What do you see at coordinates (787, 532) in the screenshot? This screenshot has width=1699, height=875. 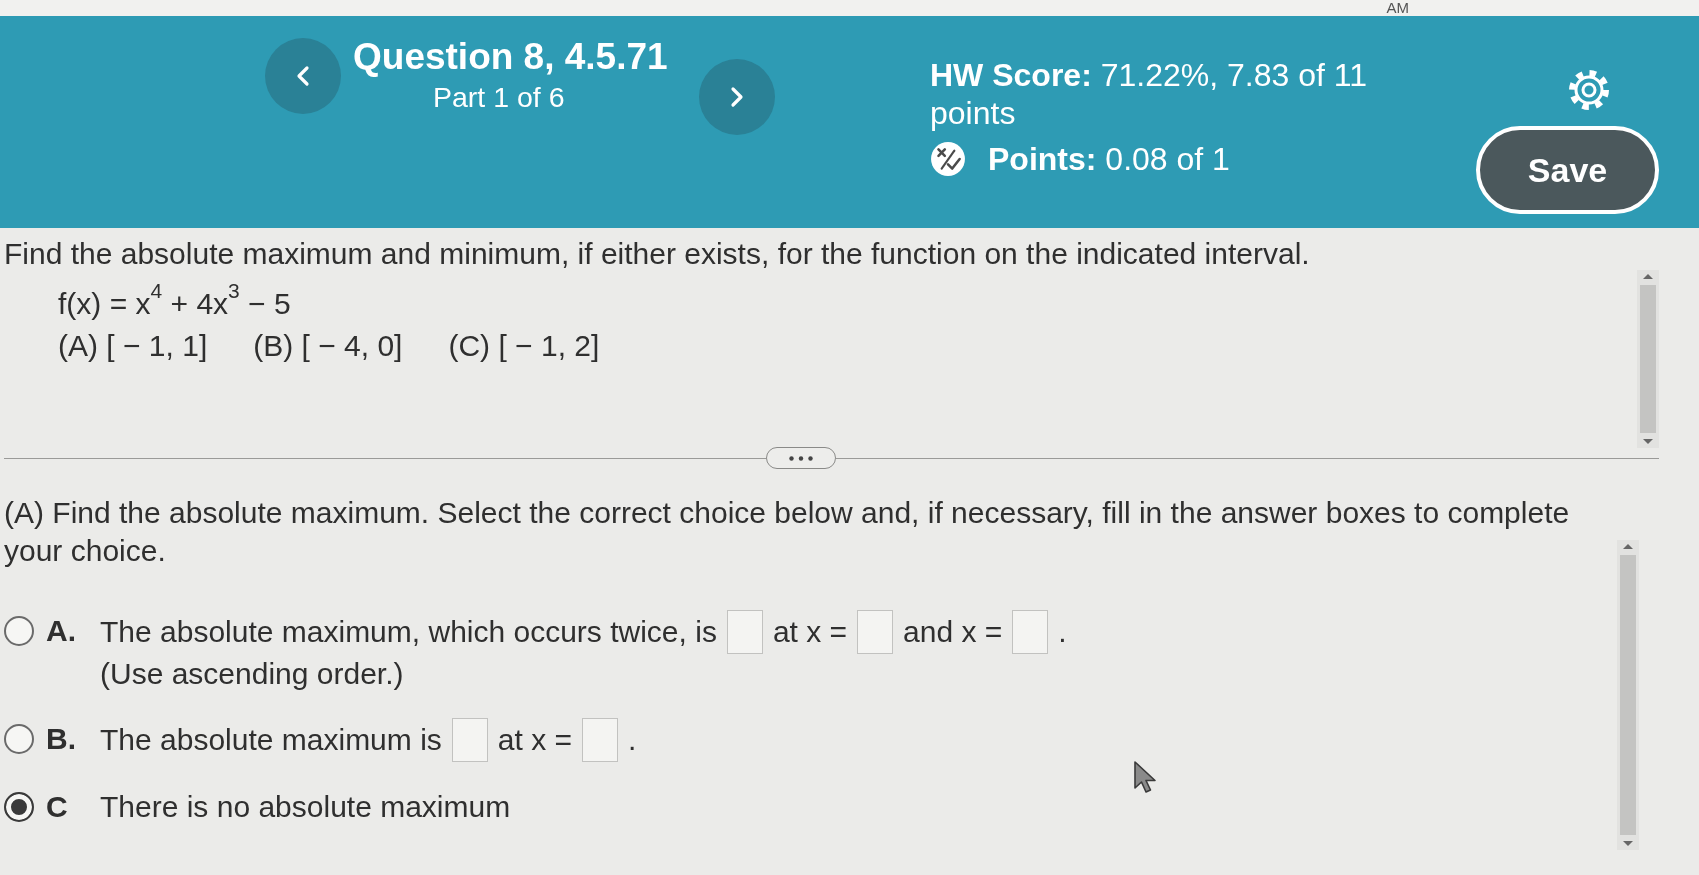 I see `instruction-text: (A) Find the absolute maximum. Select the correct choice below and, if necessary, fill in the answer boxes to complete your choice.` at bounding box center [787, 532].